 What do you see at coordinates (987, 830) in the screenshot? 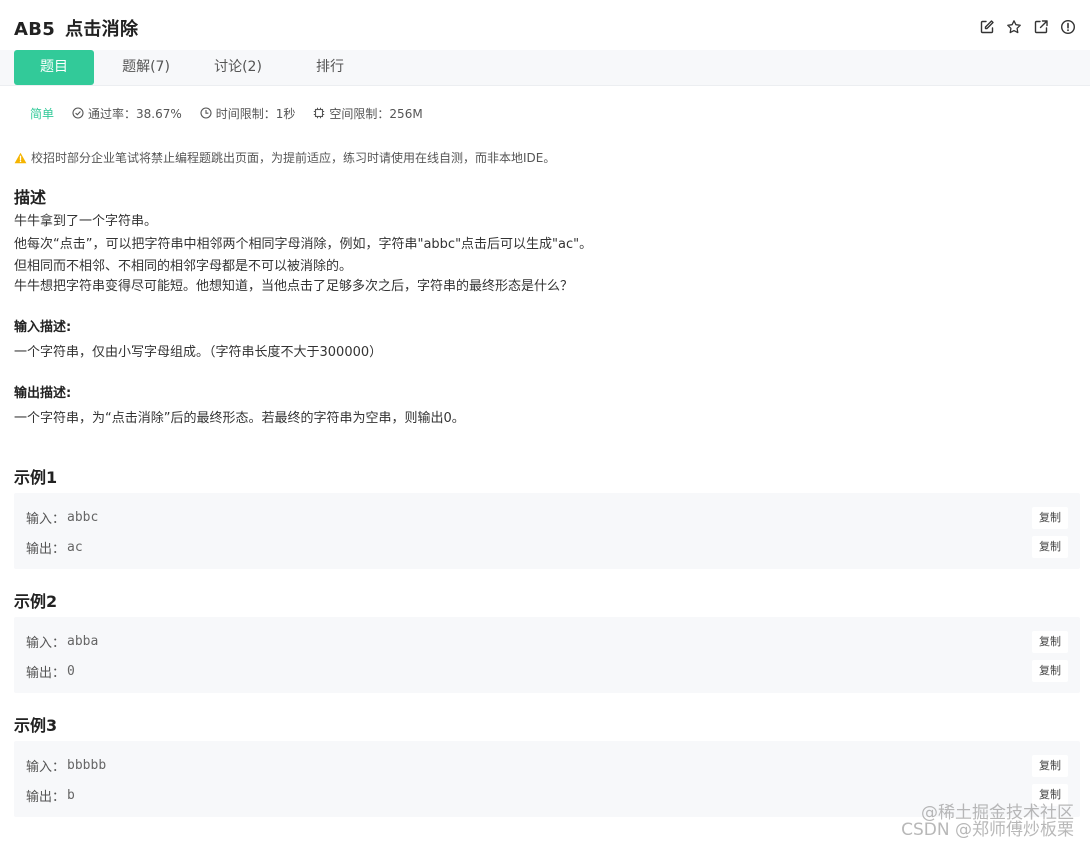
I see `watermark-csdn: CSDN @郑师傅炒板栗` at bounding box center [987, 830].